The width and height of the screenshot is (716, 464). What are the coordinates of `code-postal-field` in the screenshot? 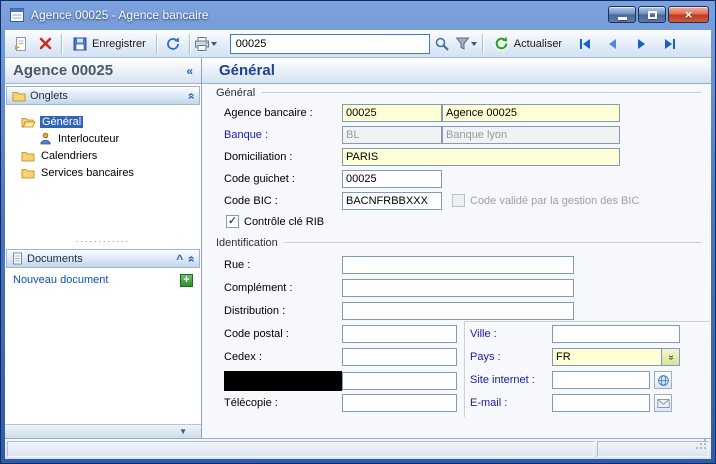 It's located at (399, 334).